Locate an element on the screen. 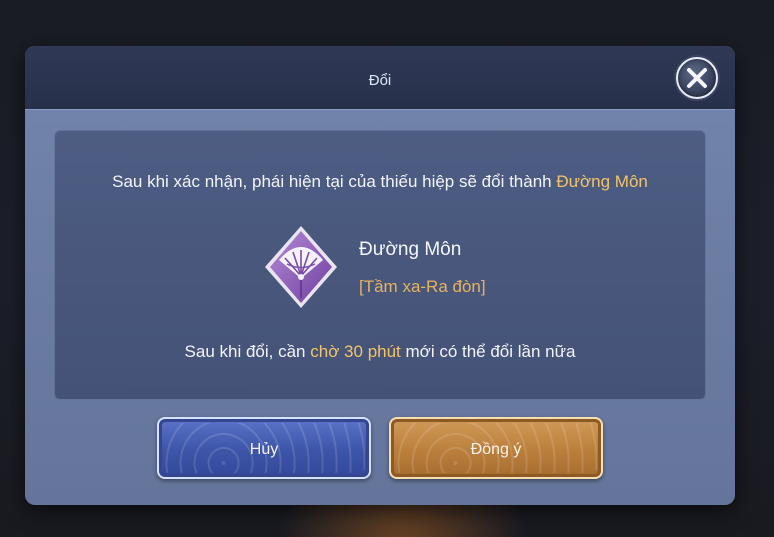  confirm-button: Đồng ý is located at coordinates (496, 448).